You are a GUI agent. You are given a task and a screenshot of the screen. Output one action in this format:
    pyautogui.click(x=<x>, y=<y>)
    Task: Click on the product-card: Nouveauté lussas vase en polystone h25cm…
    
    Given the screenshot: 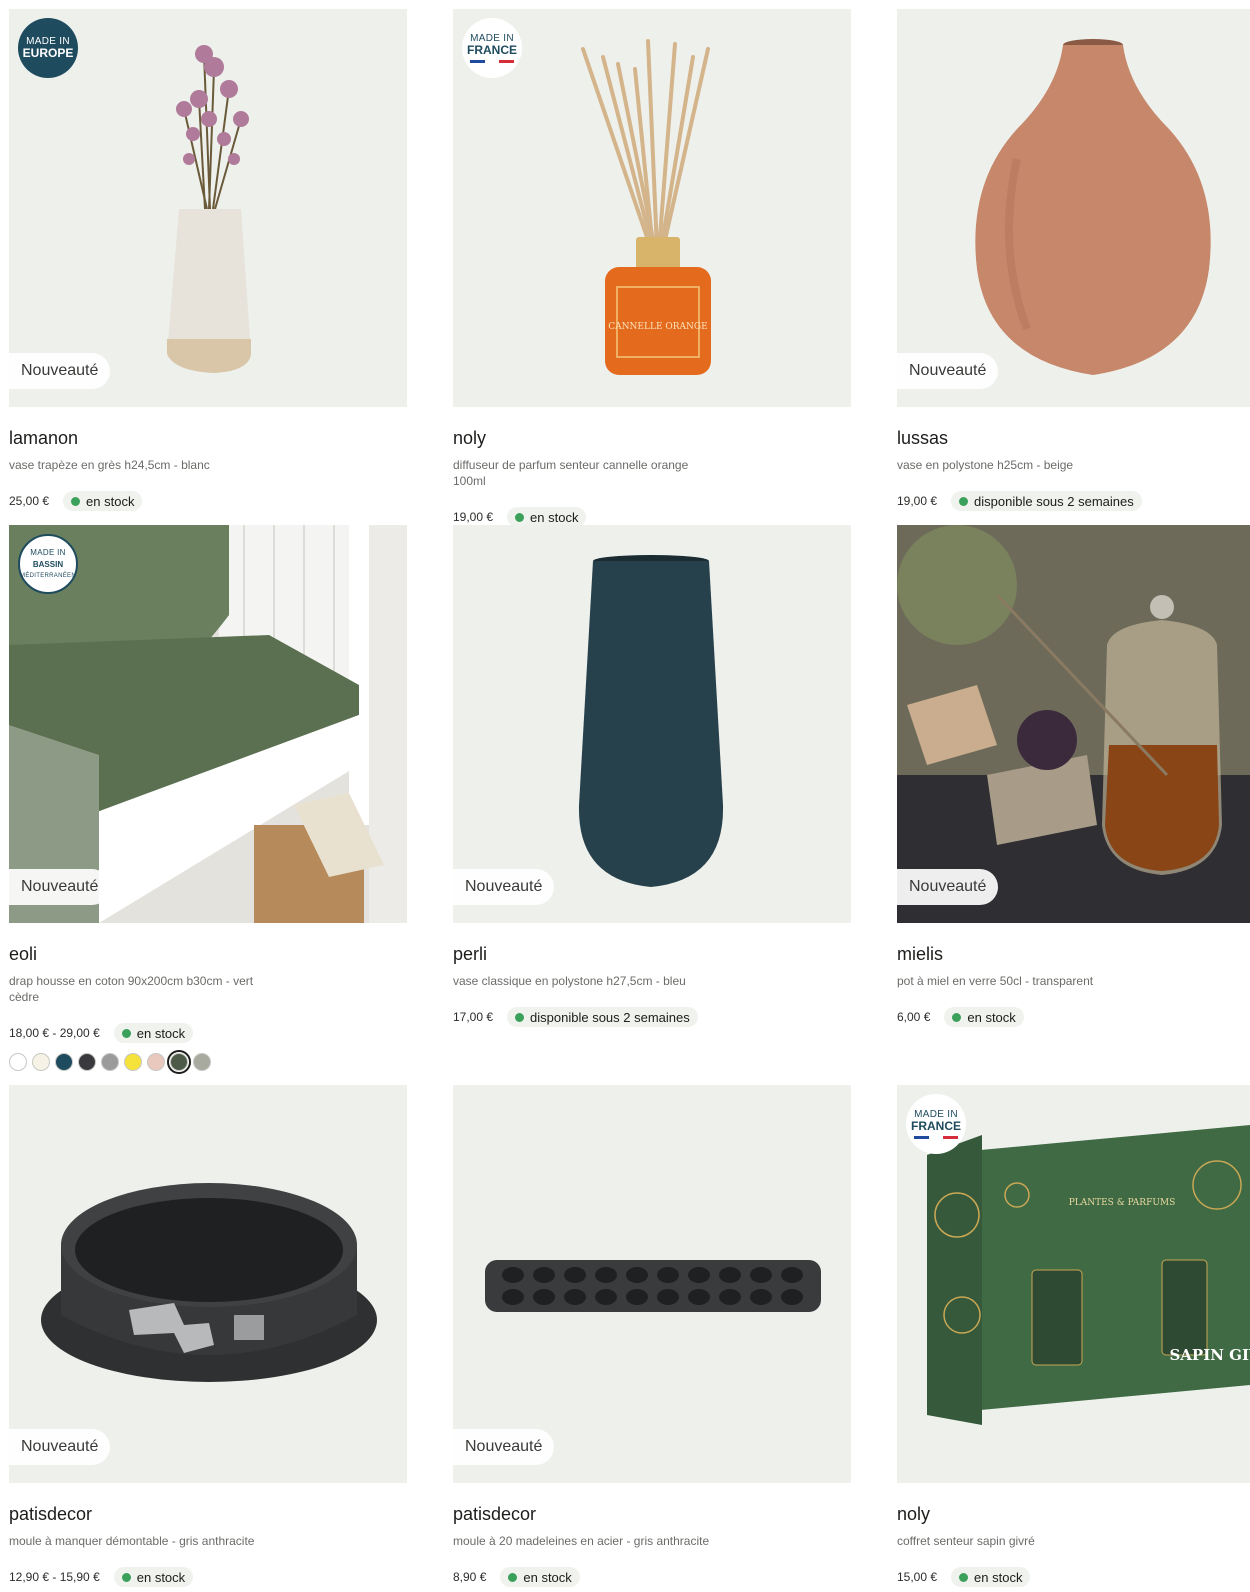 What is the action you would take?
    pyautogui.click(x=1073, y=260)
    